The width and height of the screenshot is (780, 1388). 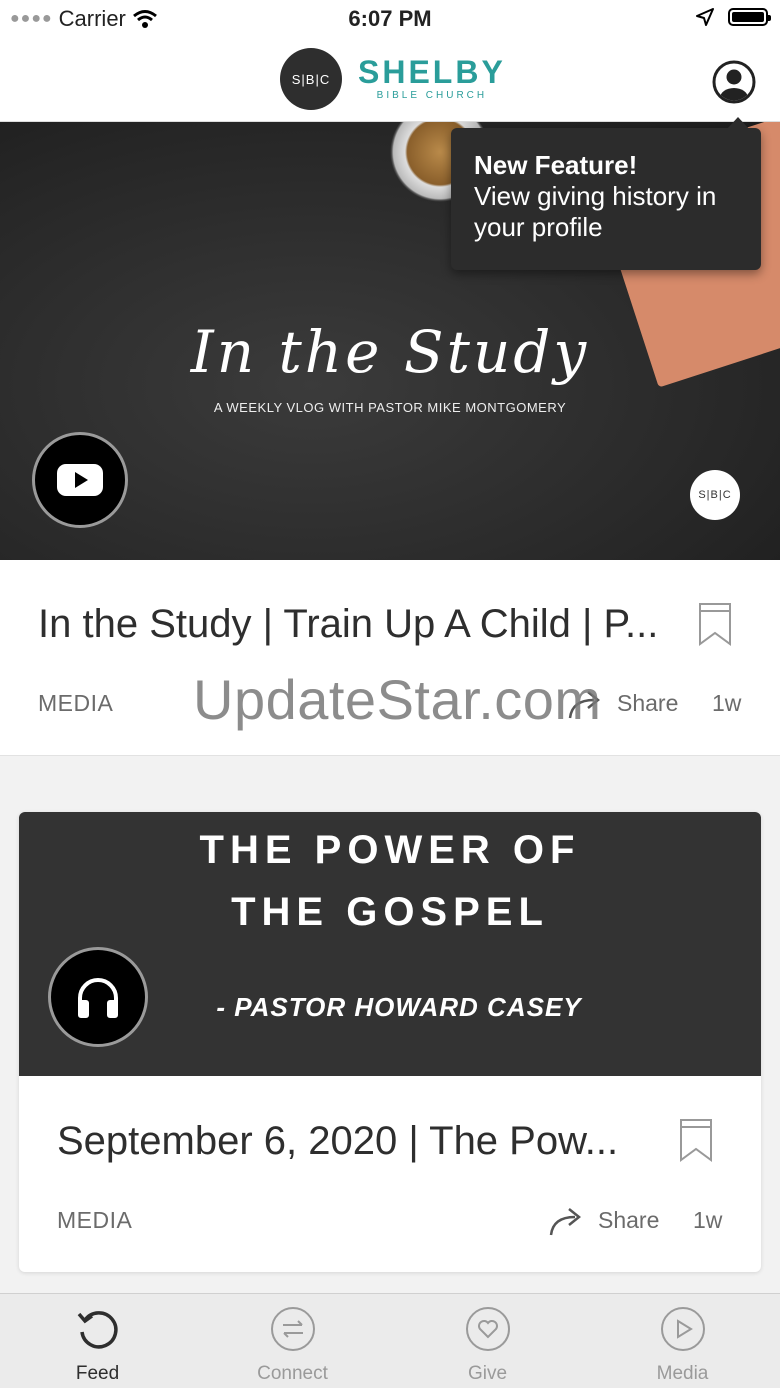 What do you see at coordinates (432, 95) in the screenshot?
I see `brand-subtitle: BIBLE CHURCH` at bounding box center [432, 95].